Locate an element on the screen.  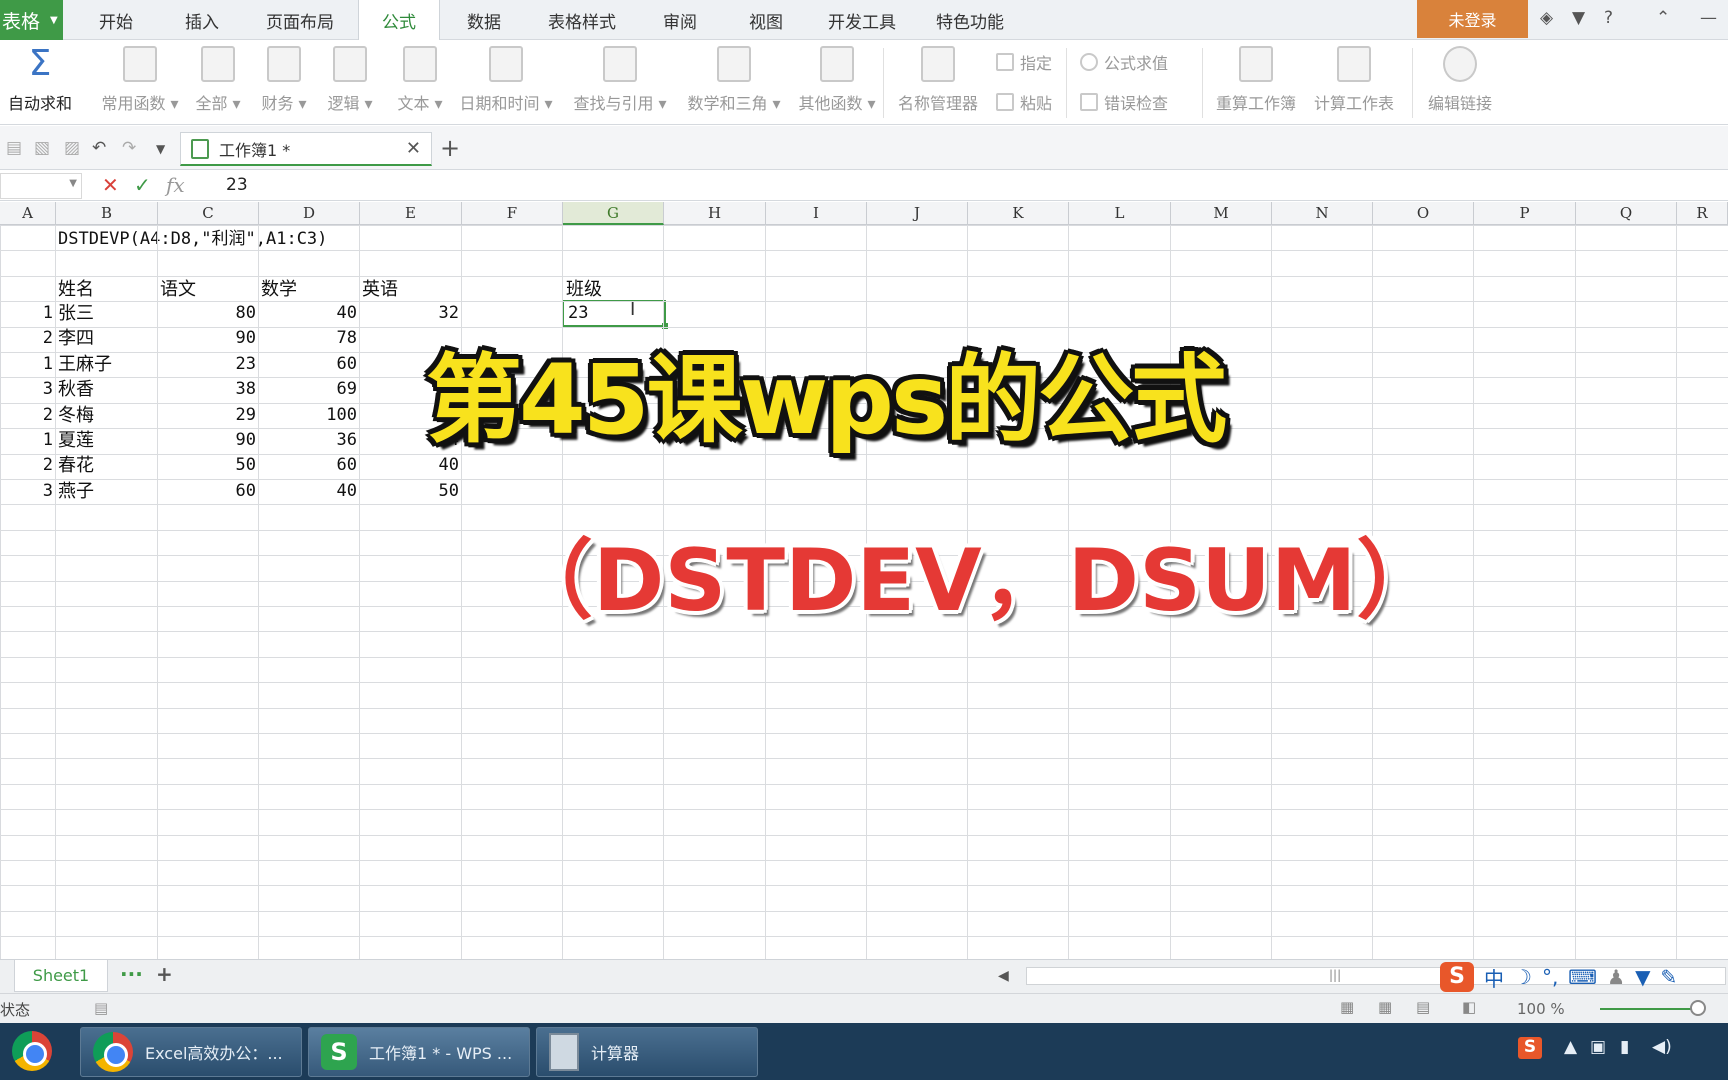
menu-tab: 开始 is located at coordinates (116, 20).